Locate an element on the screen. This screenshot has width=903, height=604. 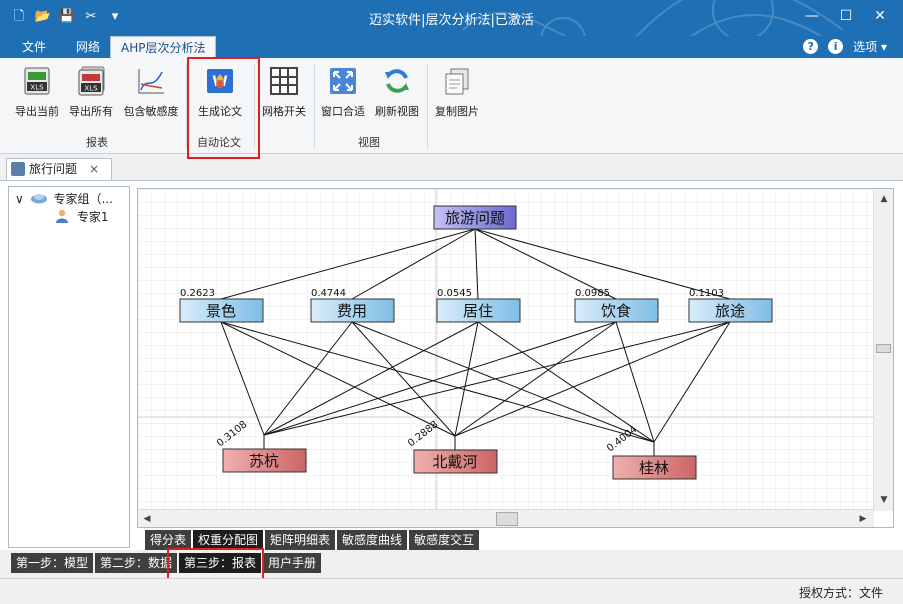
scroll-up-icon: ▲ is located at coordinates (884, 199).